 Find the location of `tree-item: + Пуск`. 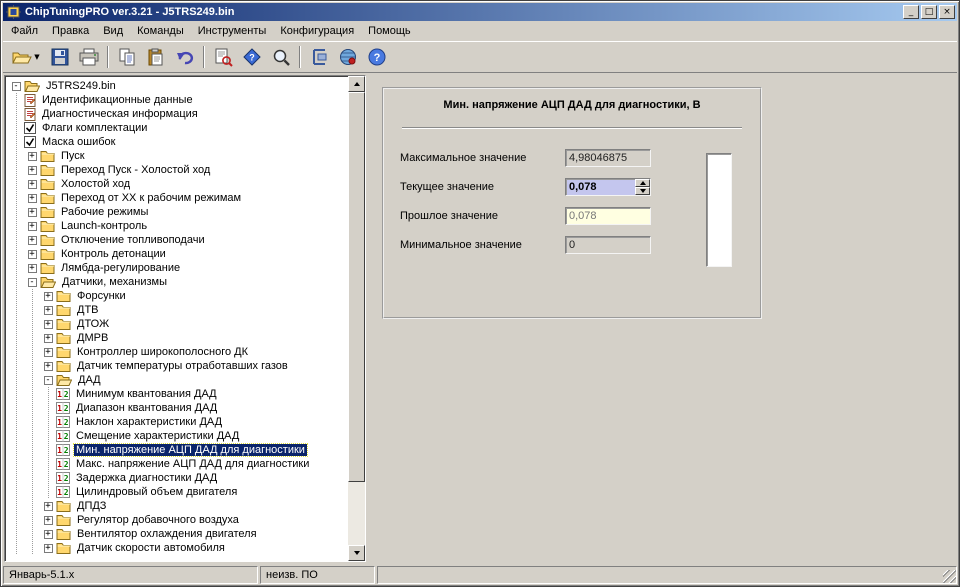

tree-item: + Пуск is located at coordinates (178, 156).